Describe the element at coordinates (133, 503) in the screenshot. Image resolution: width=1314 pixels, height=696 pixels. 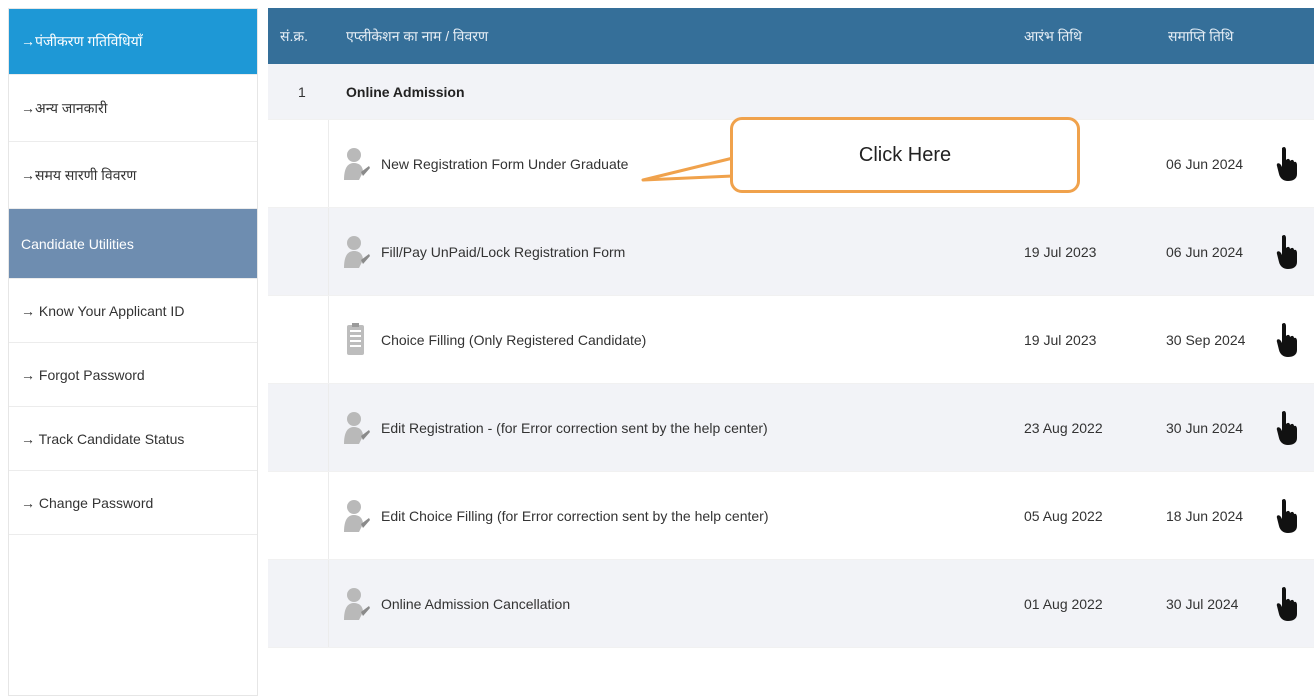
I see `sidebar-item-change-password: → Change Password` at that location.